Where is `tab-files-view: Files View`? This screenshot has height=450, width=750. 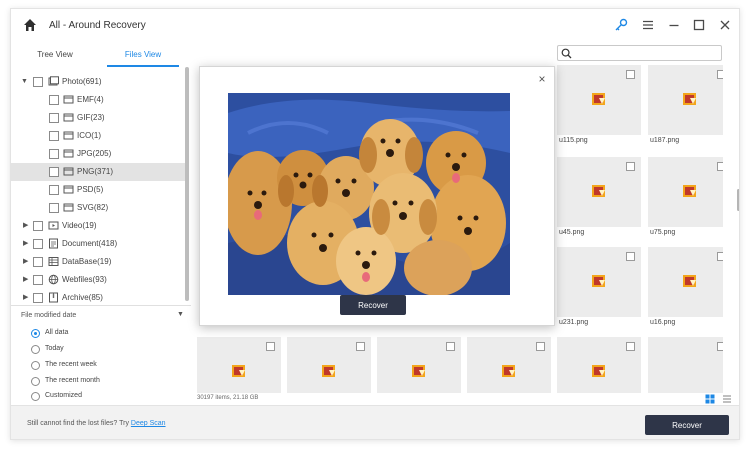 tab-files-view: Files View is located at coordinates (143, 56).